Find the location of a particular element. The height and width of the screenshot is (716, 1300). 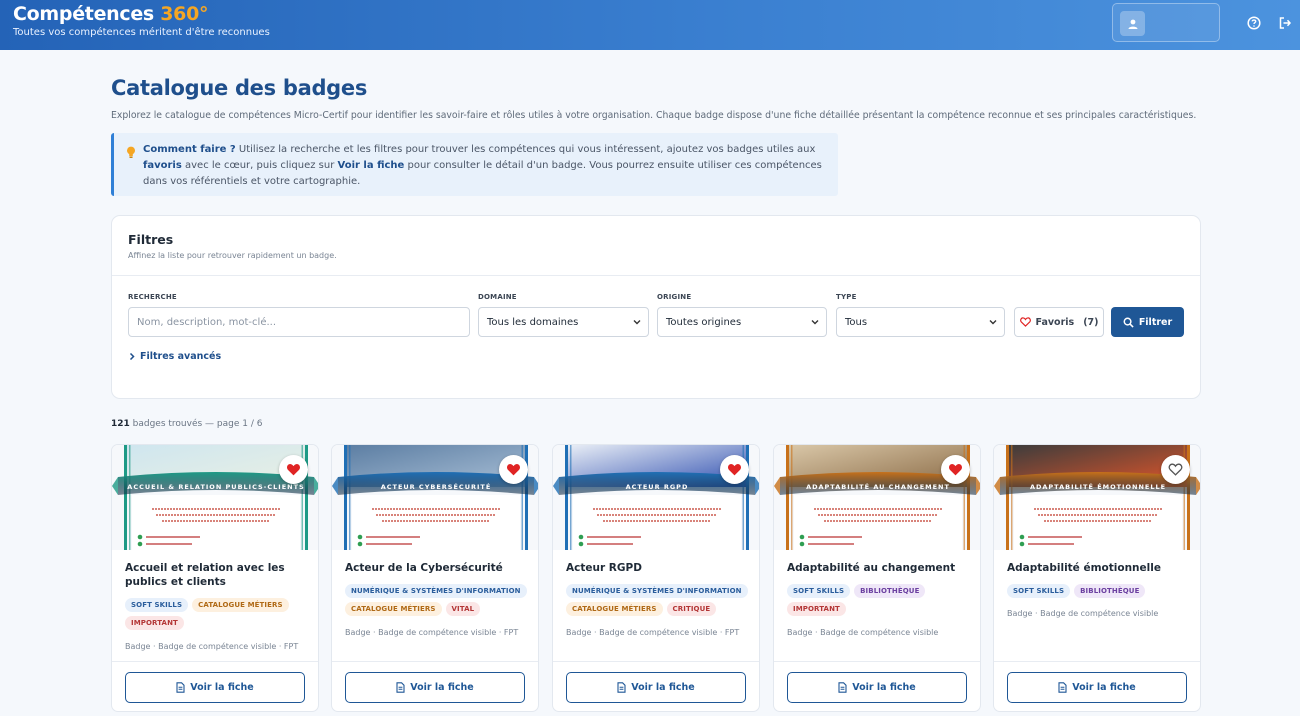

tag-badge: CRITIQUE is located at coordinates (691, 609).